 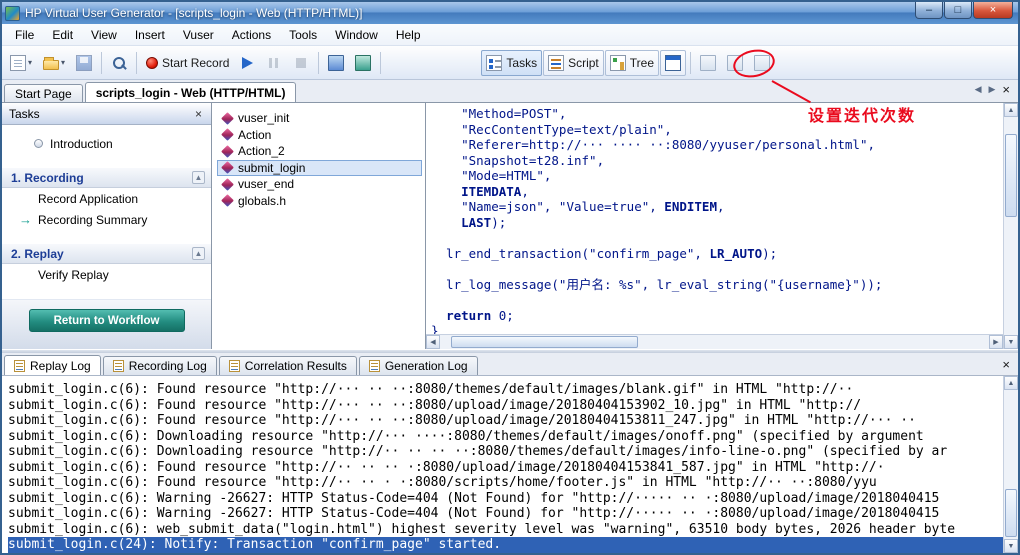 I want to click on action-file-icon, so click(x=227, y=184).